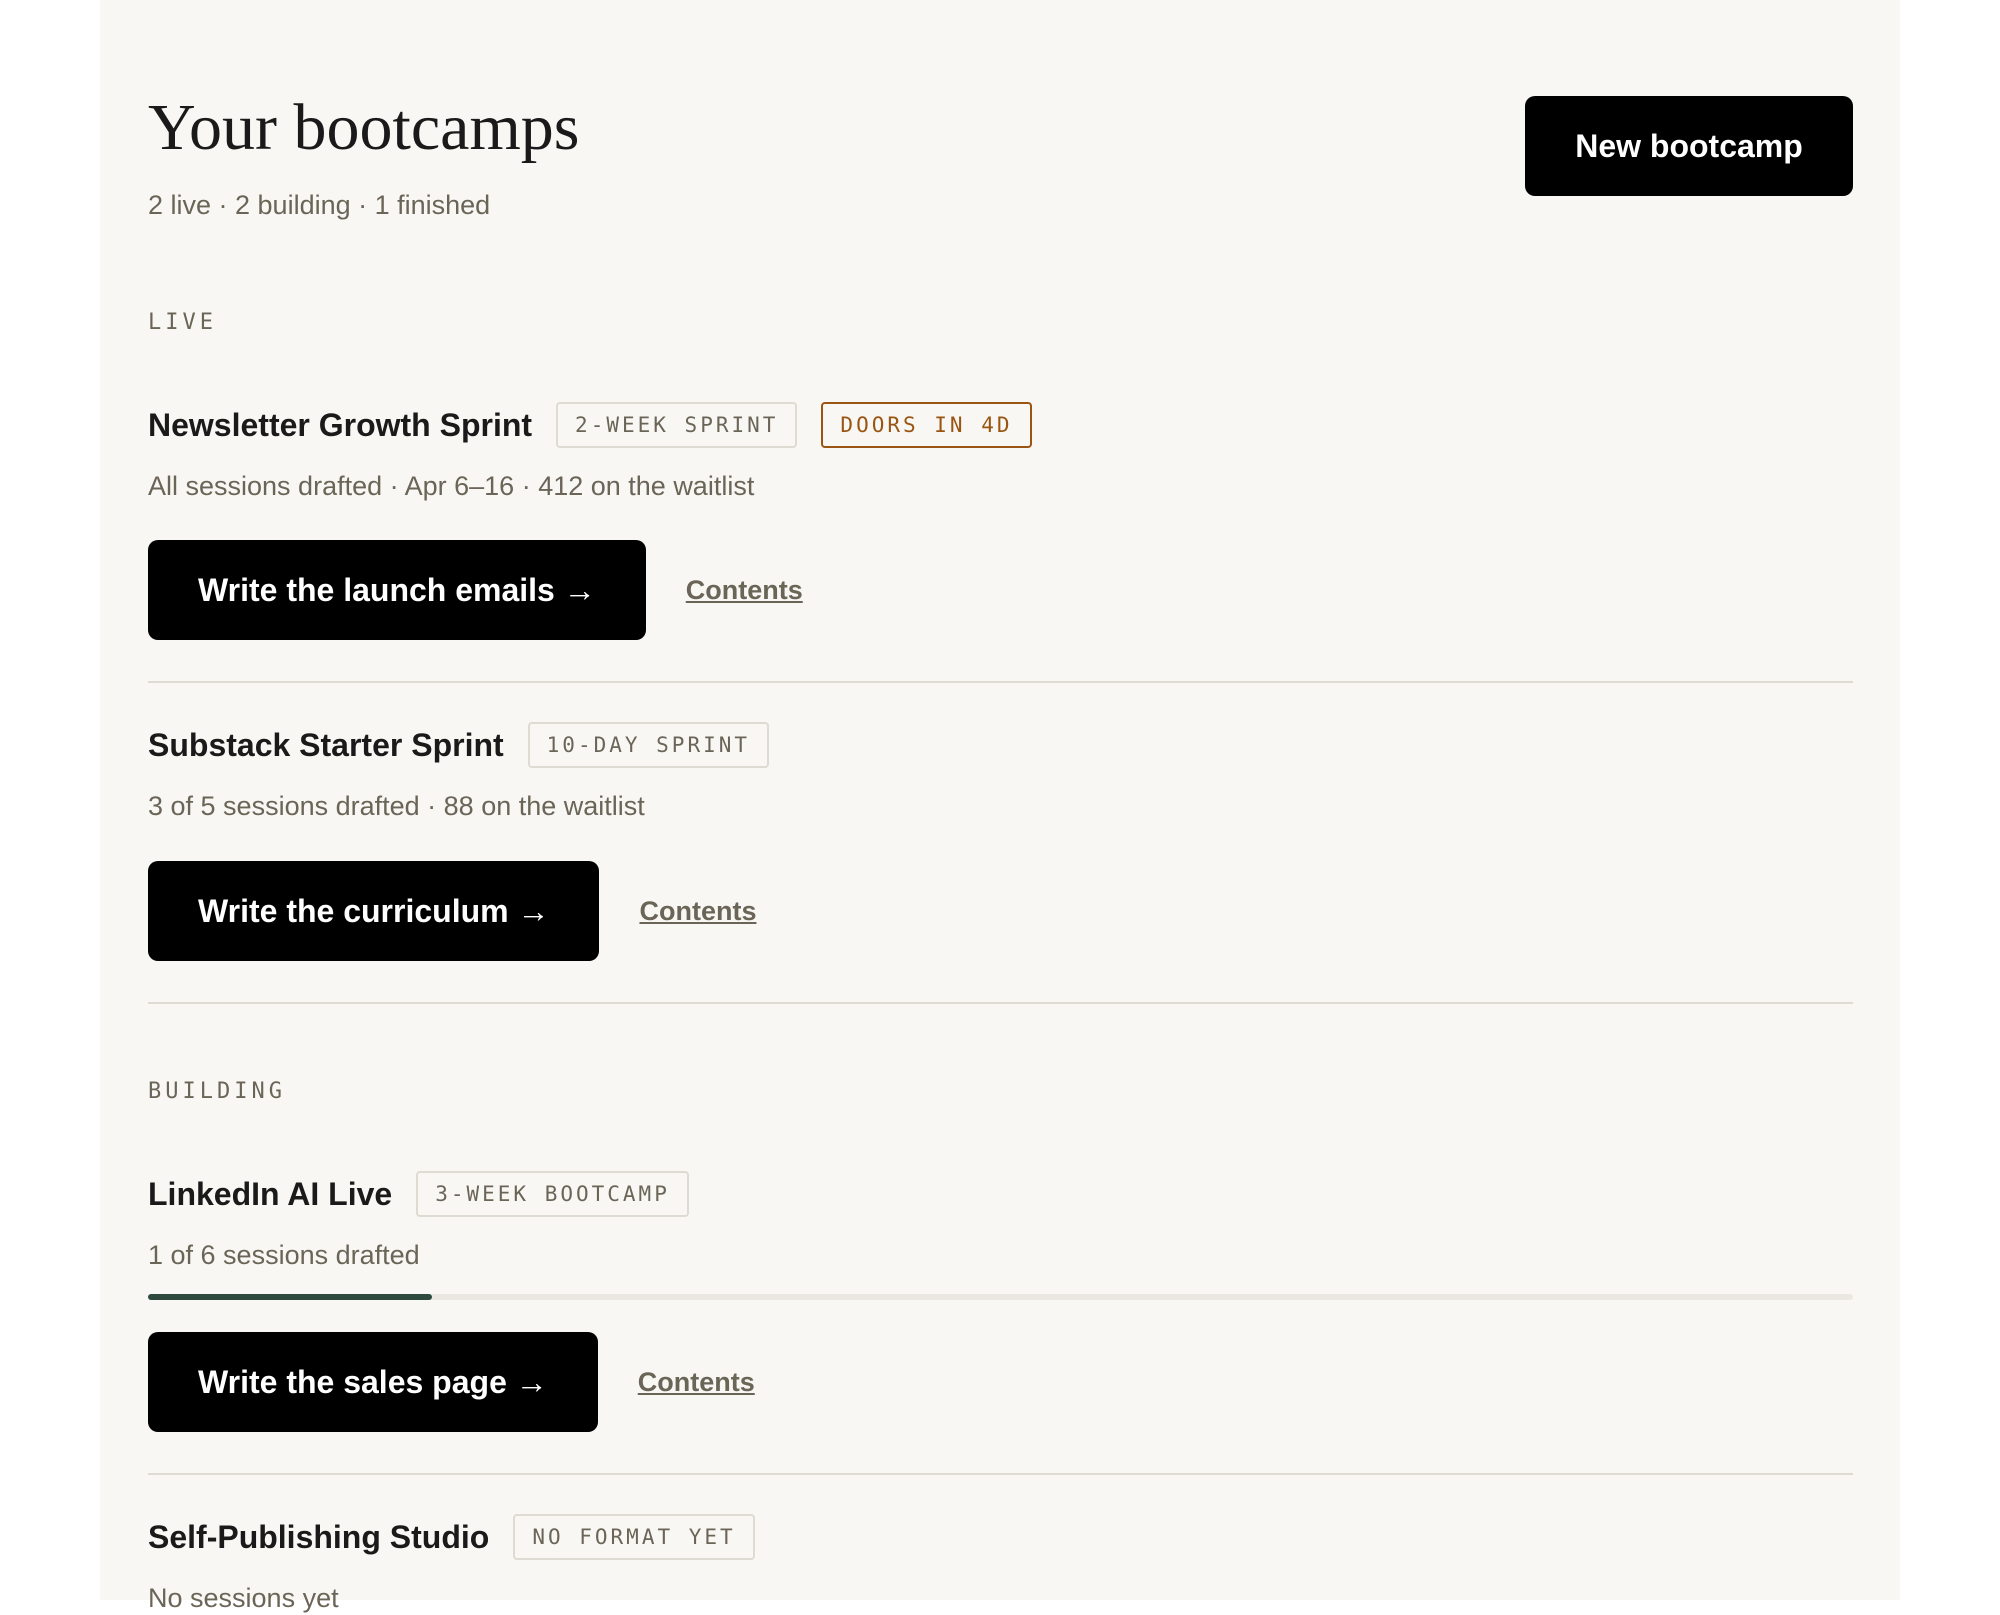 The height and width of the screenshot is (1615, 2000). Describe the element at coordinates (1000, 1382) in the screenshot. I see `card-actions: Write the sales page → Contents` at that location.